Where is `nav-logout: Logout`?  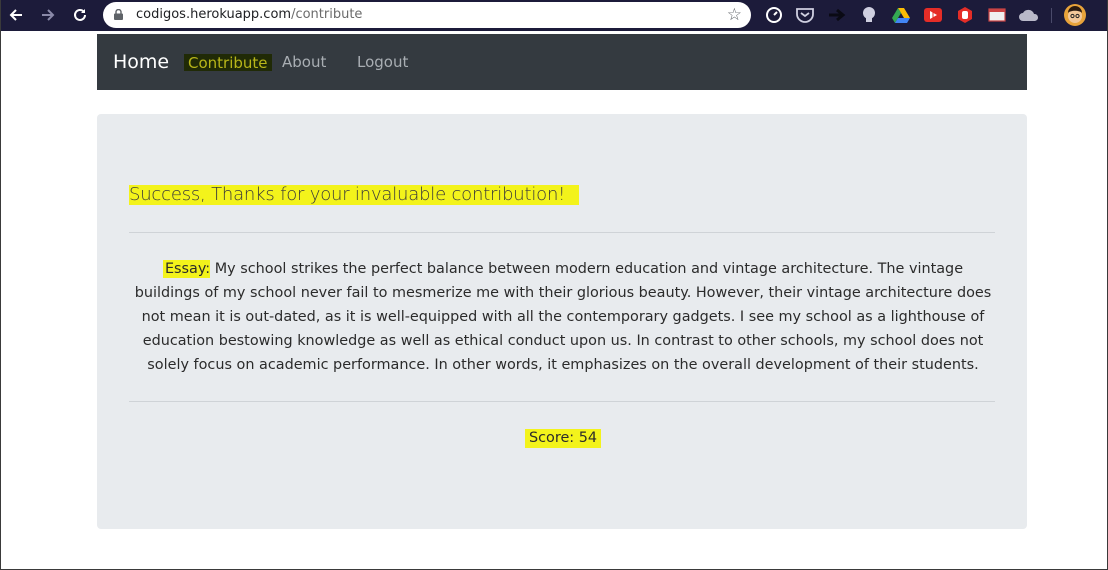
nav-logout: Logout is located at coordinates (382, 62).